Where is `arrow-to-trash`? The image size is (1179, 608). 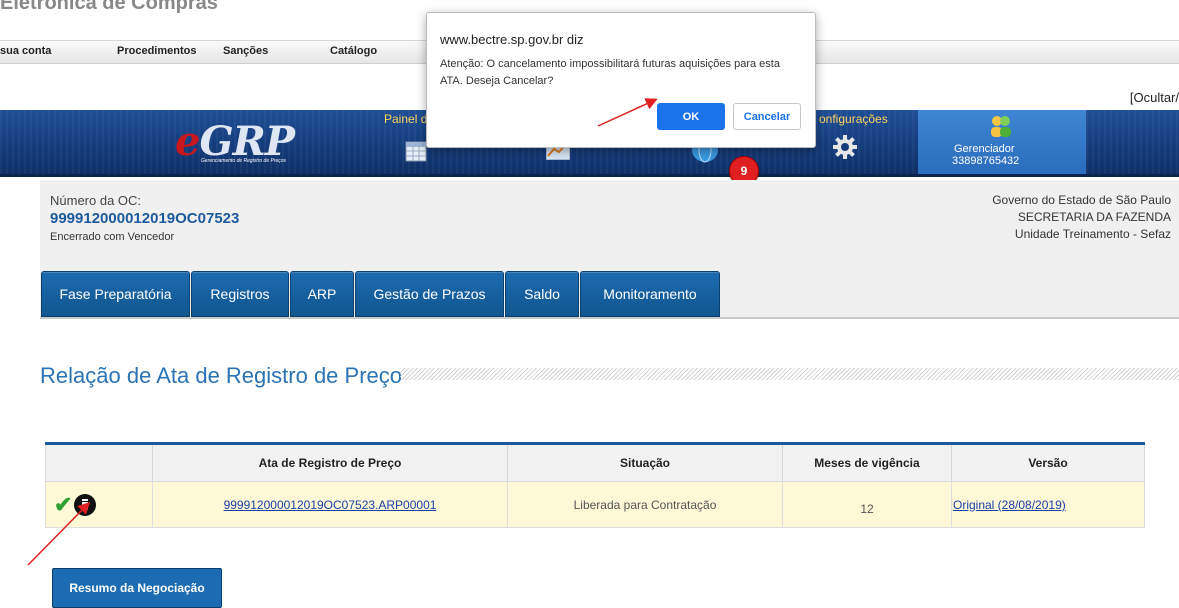
arrow-to-trash is located at coordinates (59, 533).